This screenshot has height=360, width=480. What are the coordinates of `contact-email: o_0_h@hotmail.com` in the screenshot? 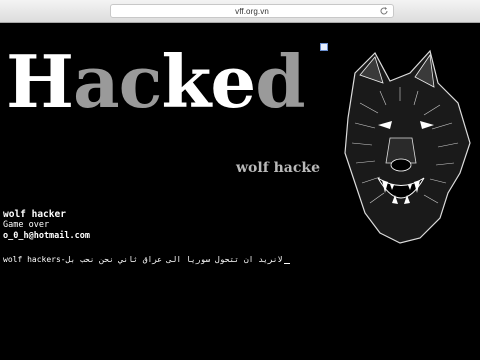 It's located at (46, 236).